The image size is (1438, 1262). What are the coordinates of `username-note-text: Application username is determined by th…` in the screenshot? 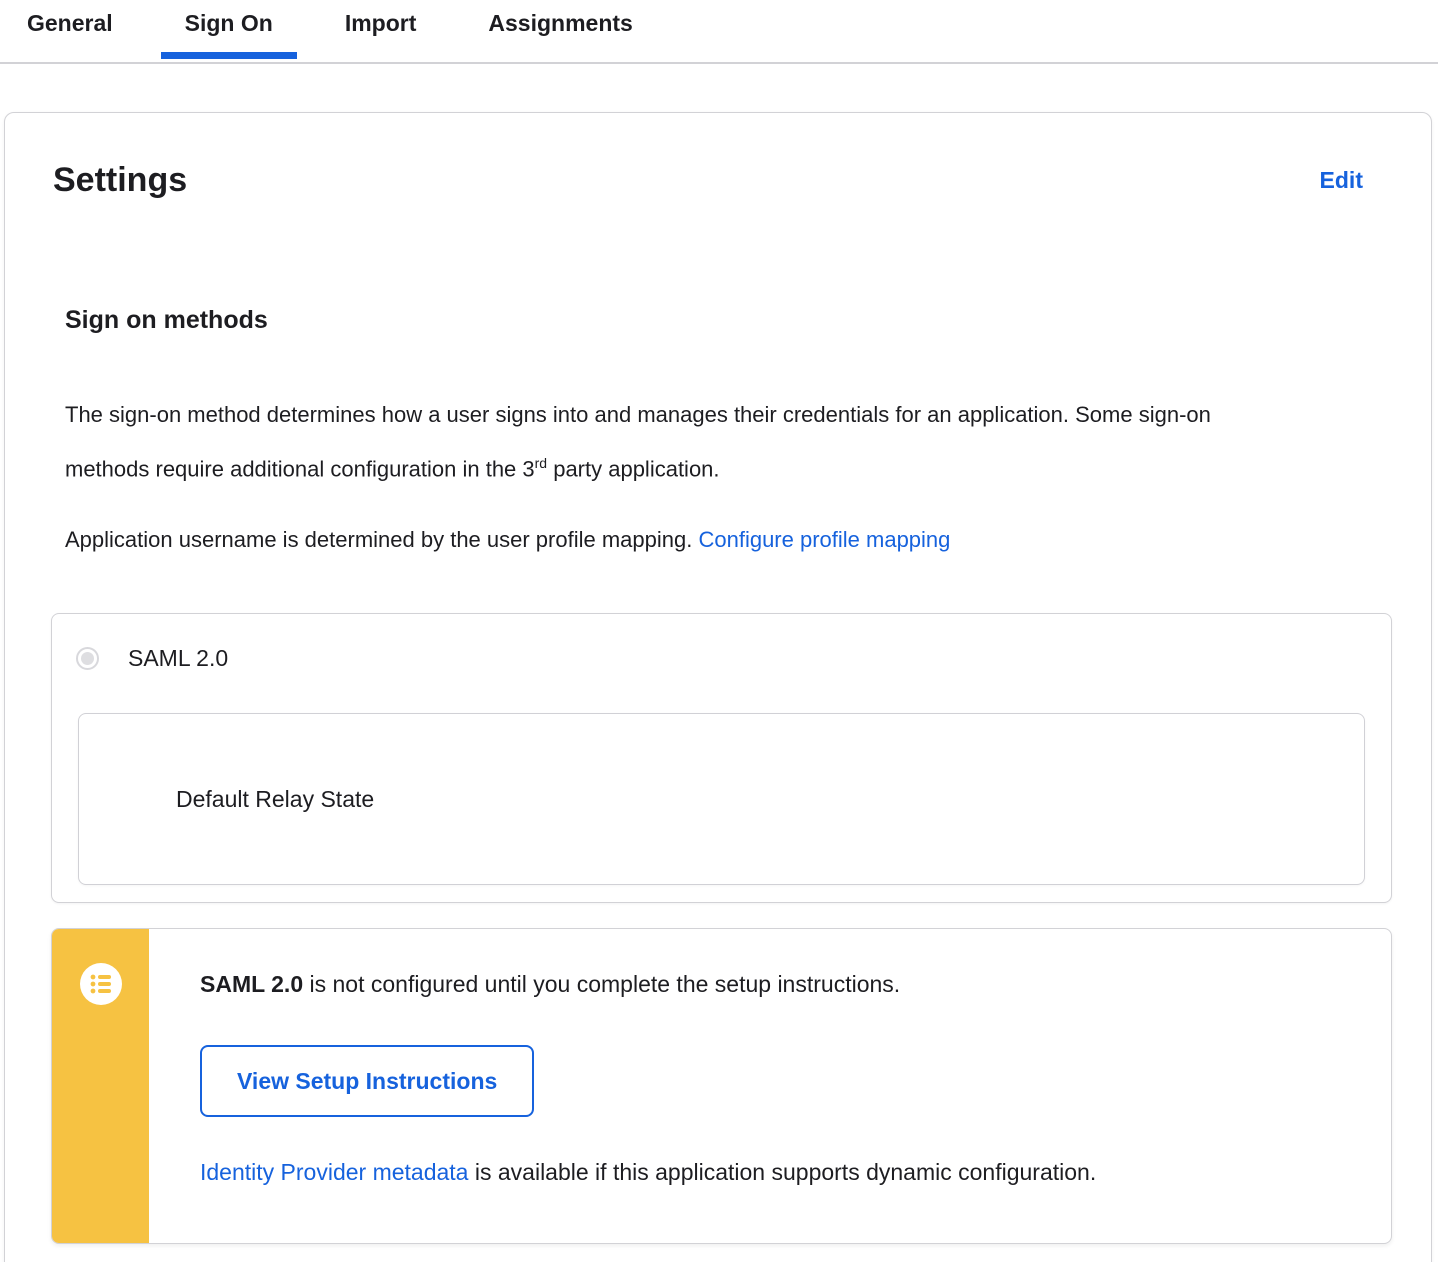 It's located at (382, 540).